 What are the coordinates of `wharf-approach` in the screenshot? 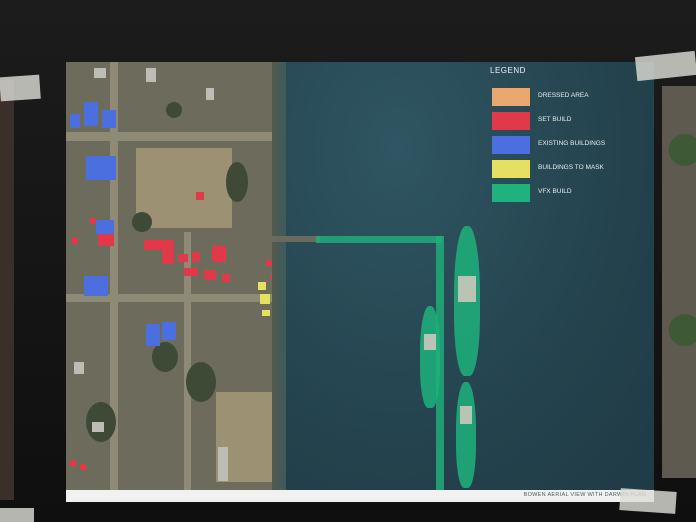 It's located at (296, 239).